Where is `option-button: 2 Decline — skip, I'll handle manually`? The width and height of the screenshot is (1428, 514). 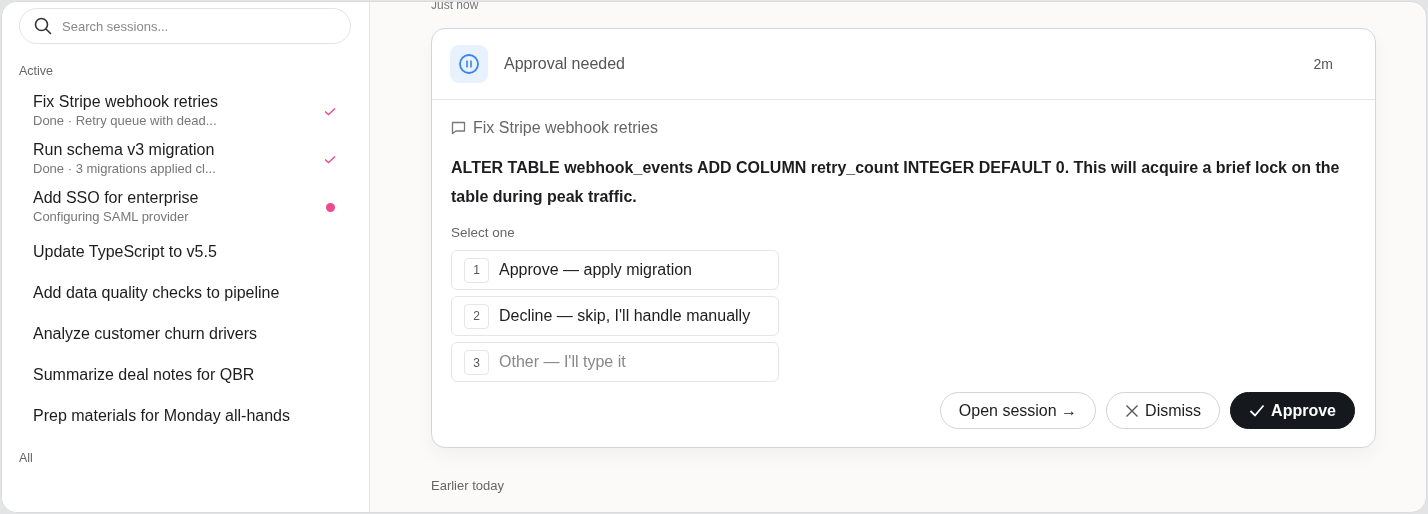 option-button: 2 Decline — skip, I'll handle manually is located at coordinates (615, 316).